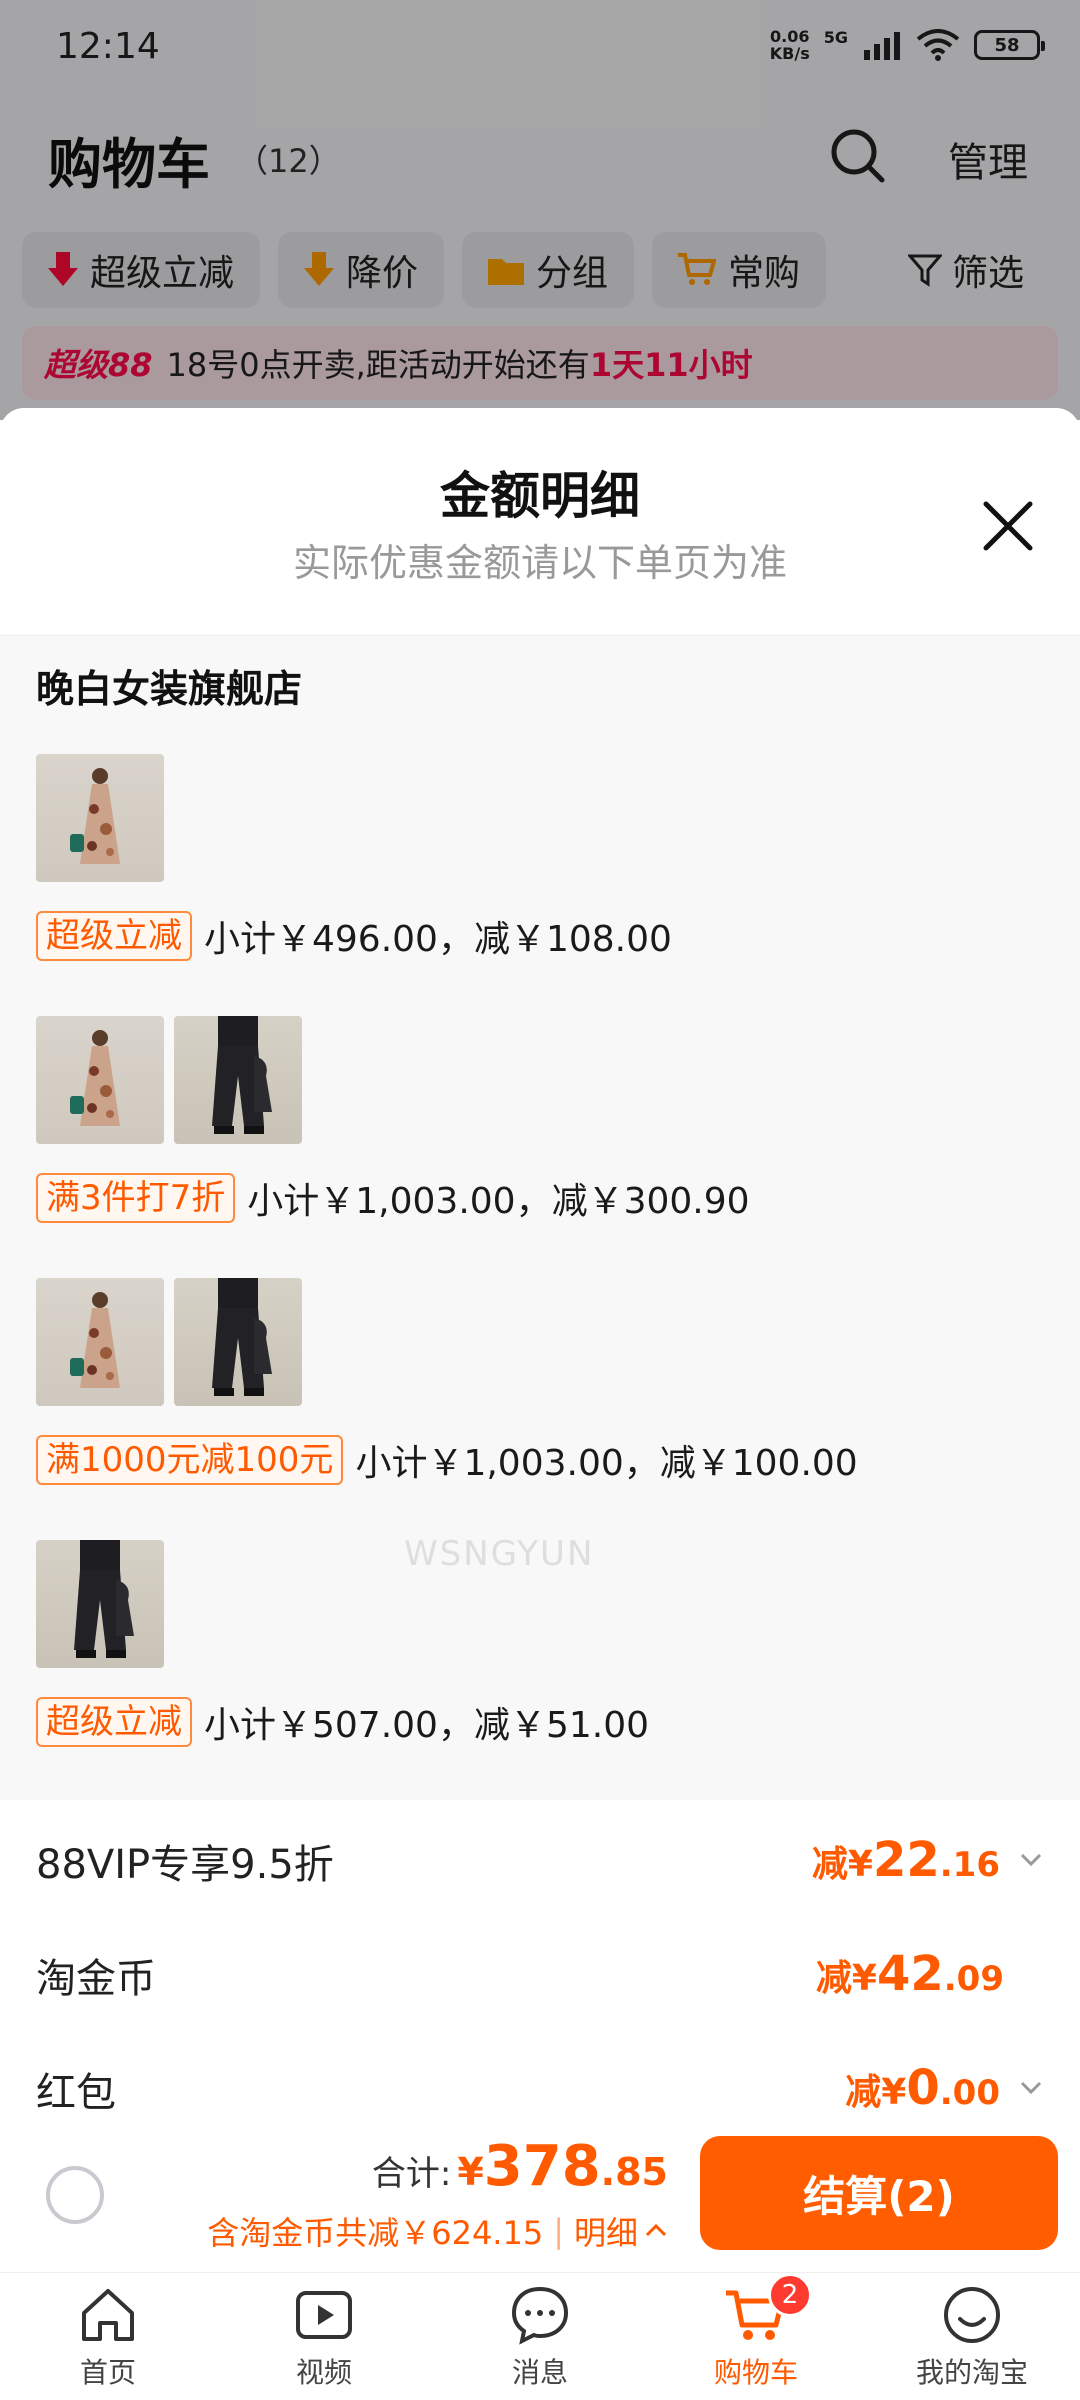 This screenshot has height=2400, width=1080. Describe the element at coordinates (790, 2295) in the screenshot. I see `cart-badge: 2` at that location.